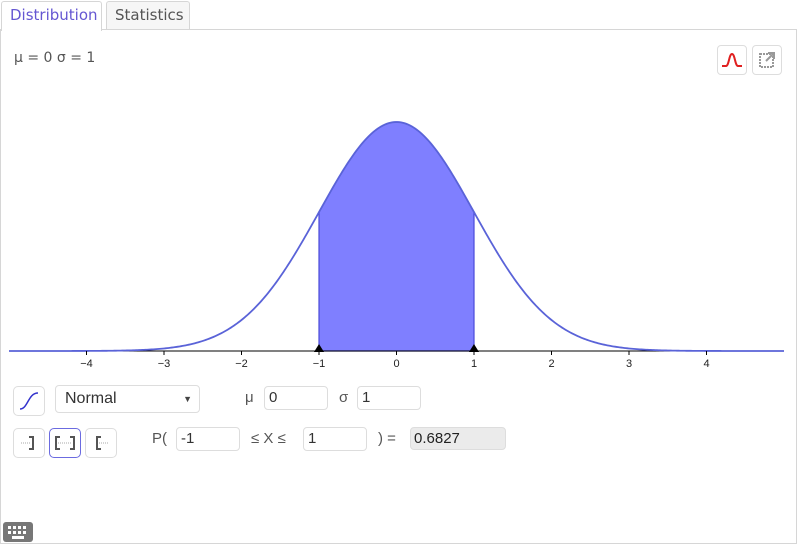 The image size is (800, 547). Describe the element at coordinates (159, 438) in the screenshot. I see `probability-prefix: P(` at that location.